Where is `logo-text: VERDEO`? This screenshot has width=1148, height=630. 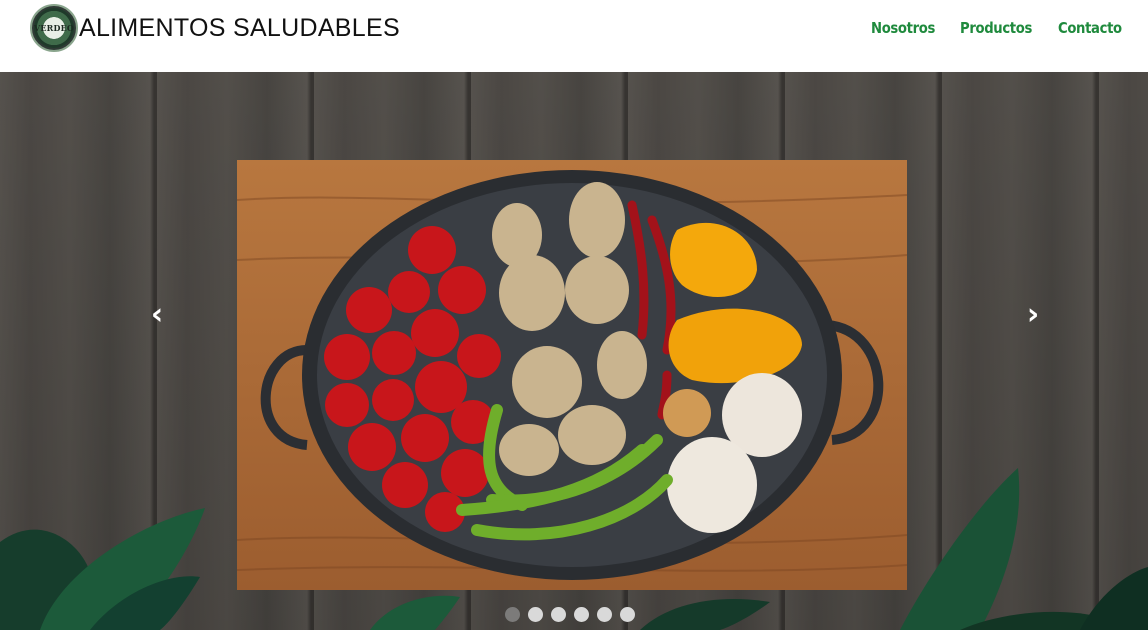
logo-text: VERDEO is located at coordinates (54, 28).